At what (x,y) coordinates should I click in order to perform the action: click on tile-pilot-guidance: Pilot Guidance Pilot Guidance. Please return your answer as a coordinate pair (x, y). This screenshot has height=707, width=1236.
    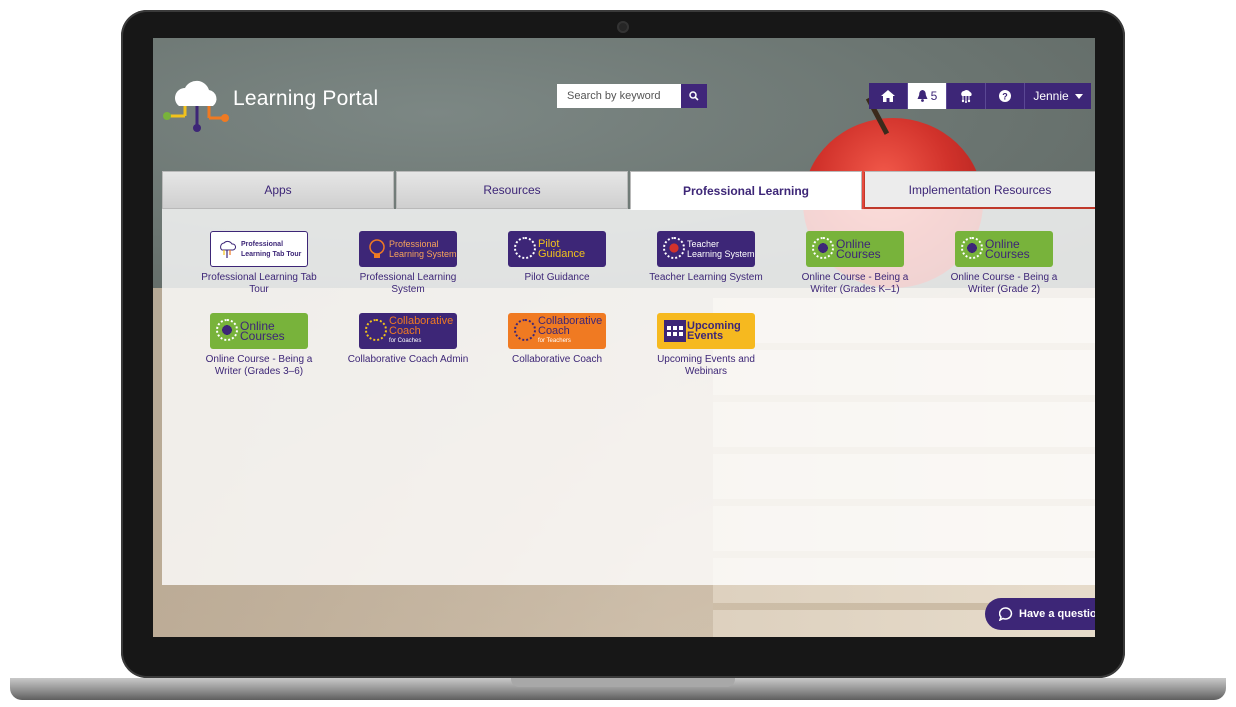
    Looking at the image, I should click on (557, 257).